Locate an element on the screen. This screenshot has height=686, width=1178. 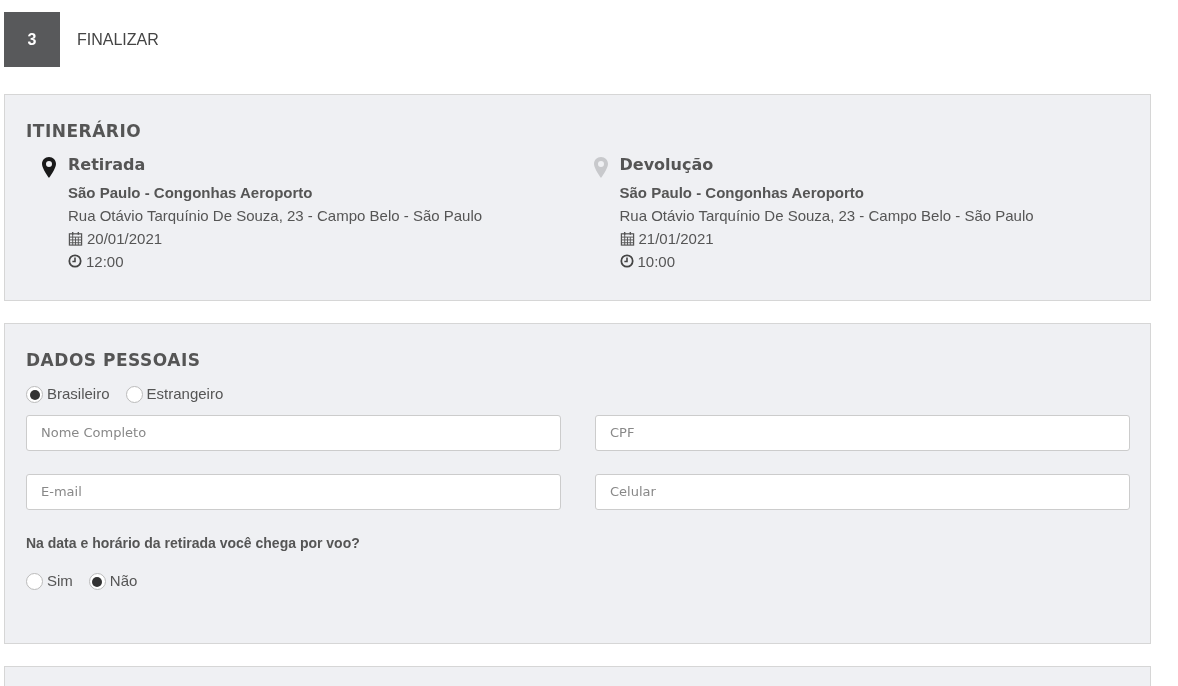
radio-label: Não is located at coordinates (123, 580).